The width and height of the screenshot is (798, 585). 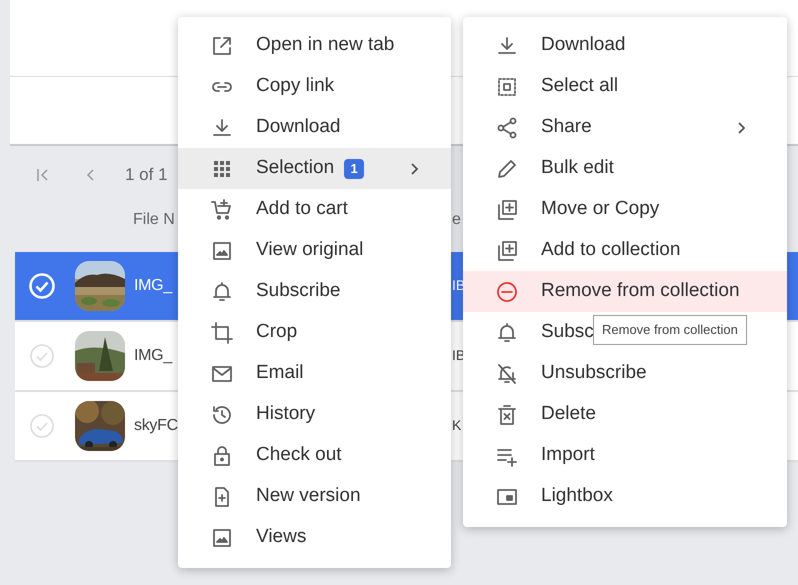 I want to click on page-indicator: 1 of 1, so click(x=146, y=175).